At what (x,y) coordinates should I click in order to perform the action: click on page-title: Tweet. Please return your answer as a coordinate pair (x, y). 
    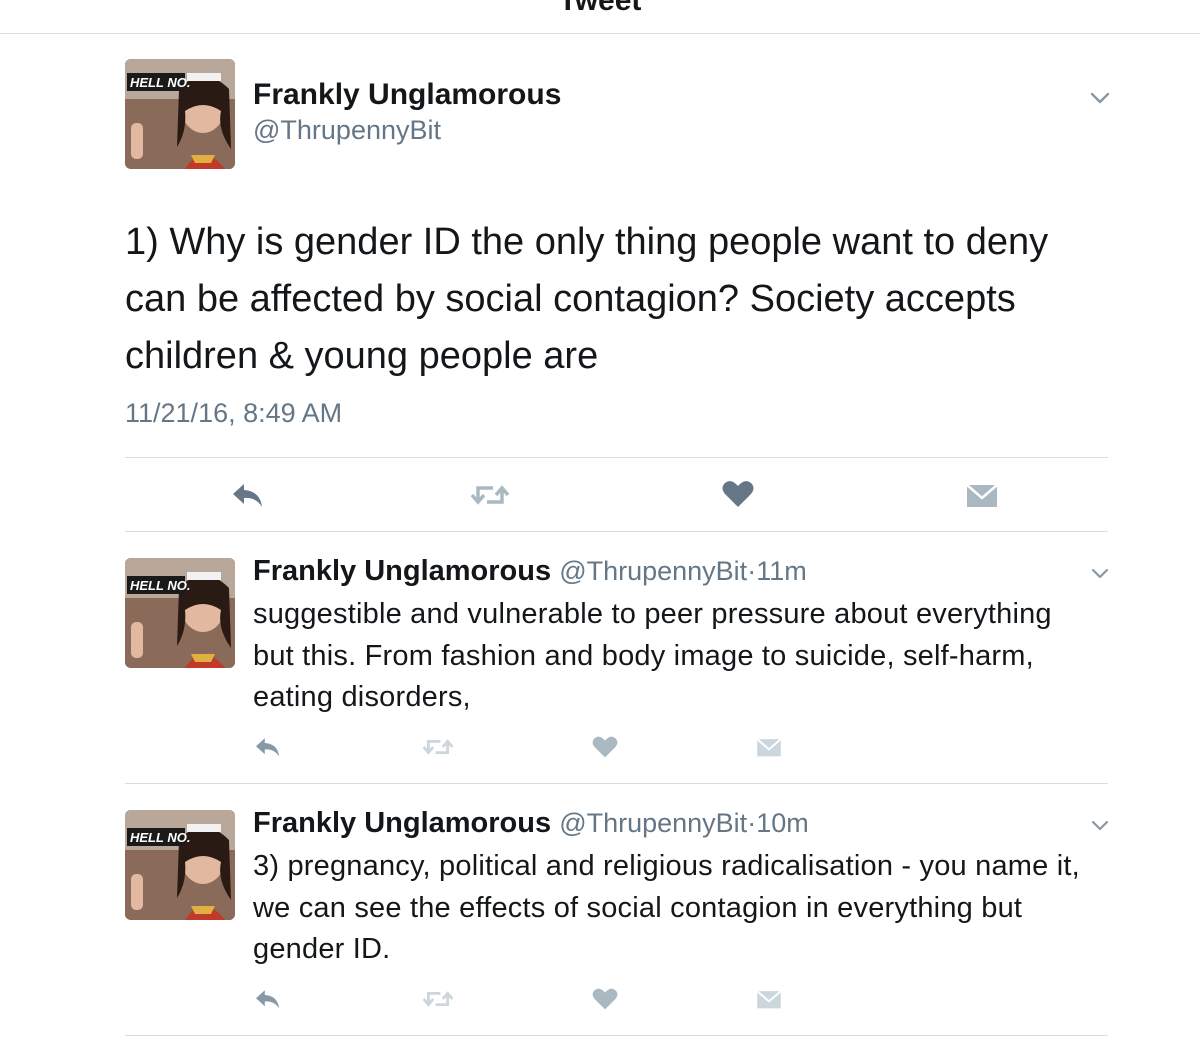
    Looking at the image, I should click on (600, 8).